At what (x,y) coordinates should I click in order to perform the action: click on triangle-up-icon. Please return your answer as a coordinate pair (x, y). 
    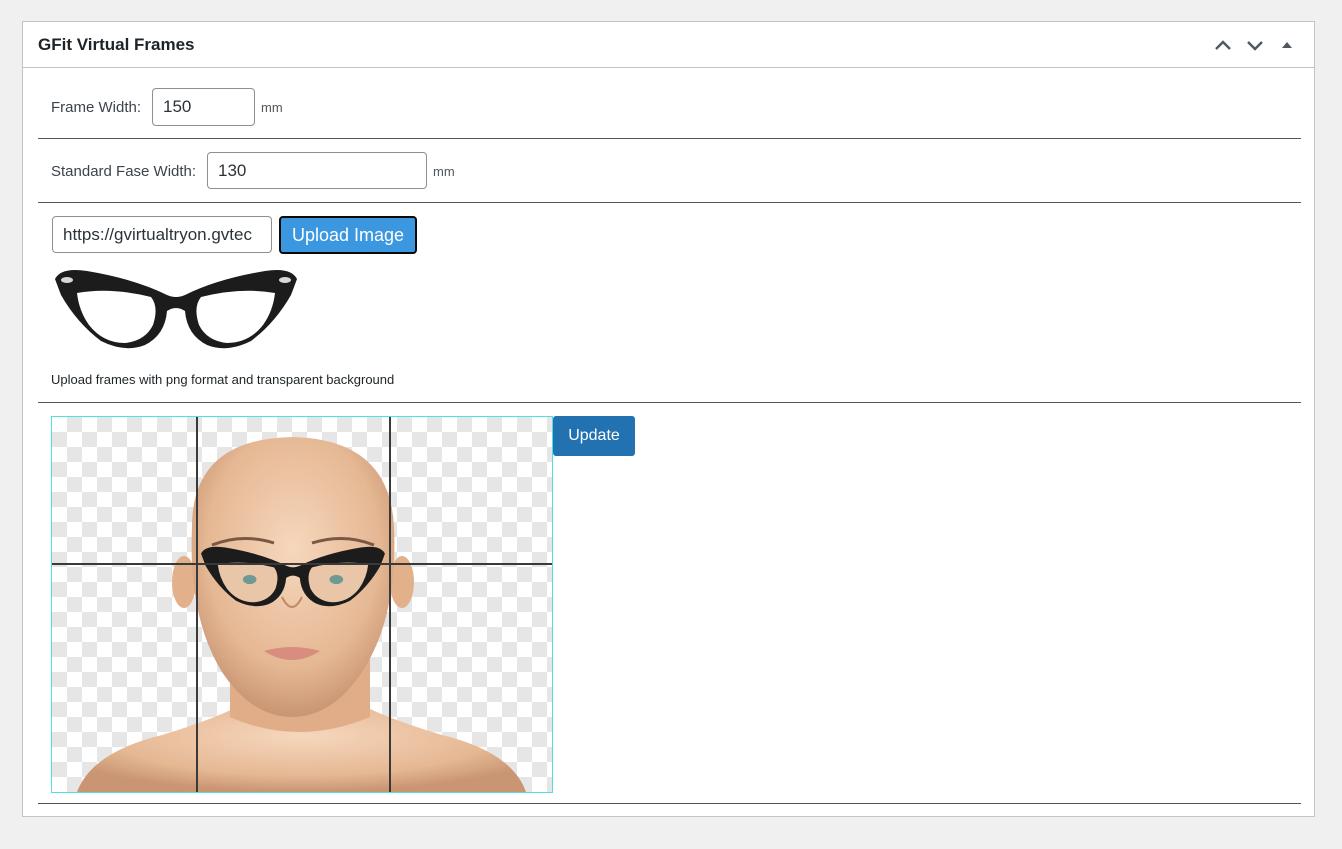
    Looking at the image, I should click on (1287, 44).